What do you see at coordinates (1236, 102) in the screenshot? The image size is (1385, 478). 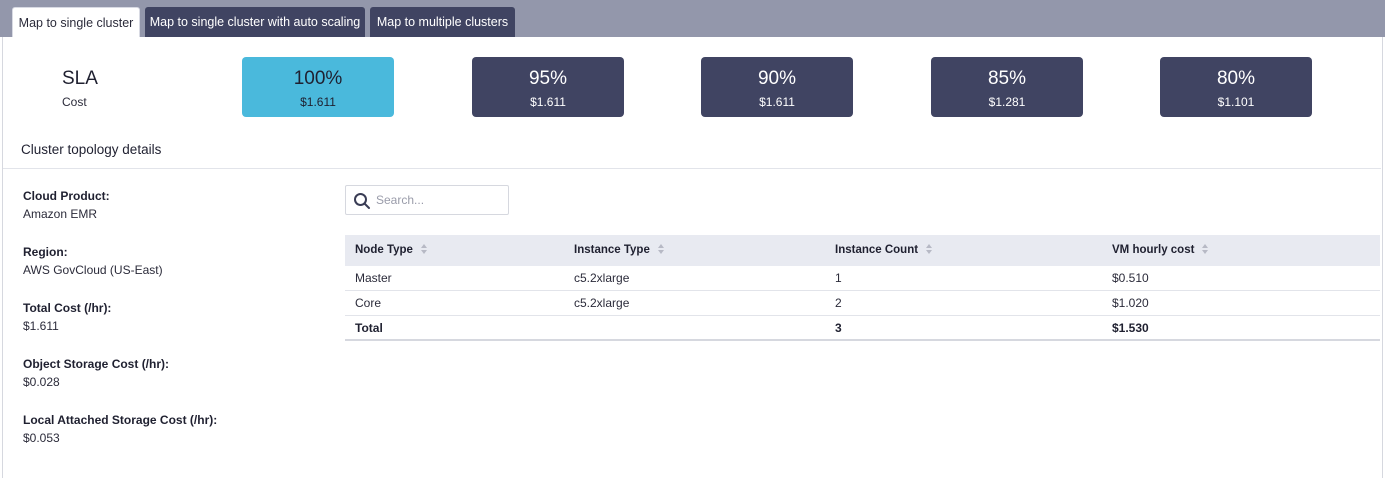 I see `sla-price: $1.101` at bounding box center [1236, 102].